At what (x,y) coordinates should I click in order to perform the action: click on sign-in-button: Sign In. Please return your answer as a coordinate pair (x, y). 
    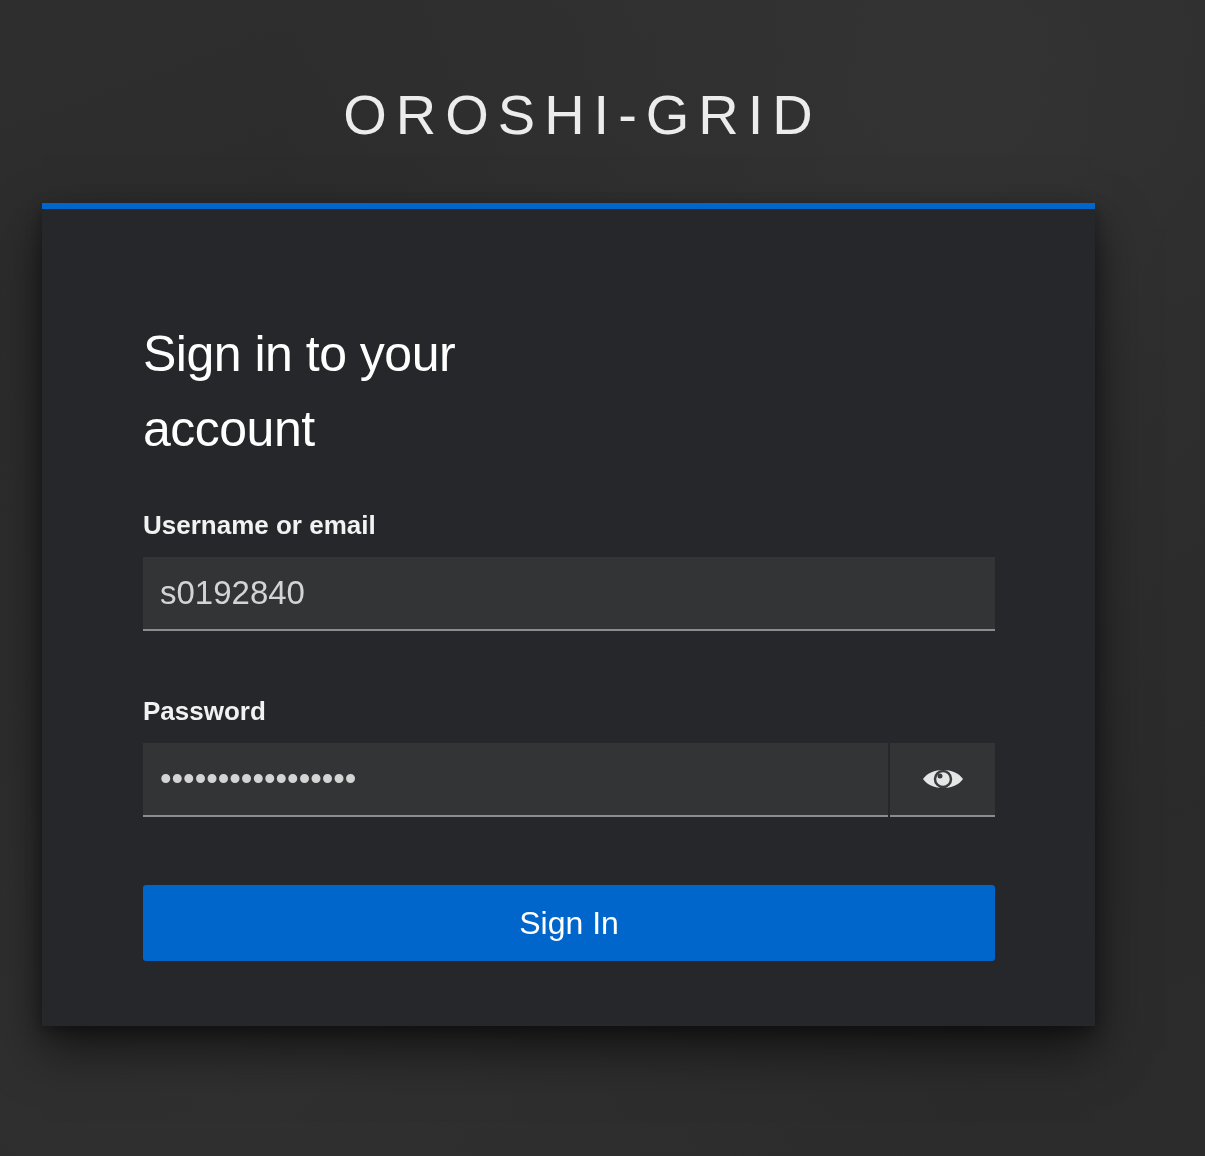
    Looking at the image, I should click on (569, 923).